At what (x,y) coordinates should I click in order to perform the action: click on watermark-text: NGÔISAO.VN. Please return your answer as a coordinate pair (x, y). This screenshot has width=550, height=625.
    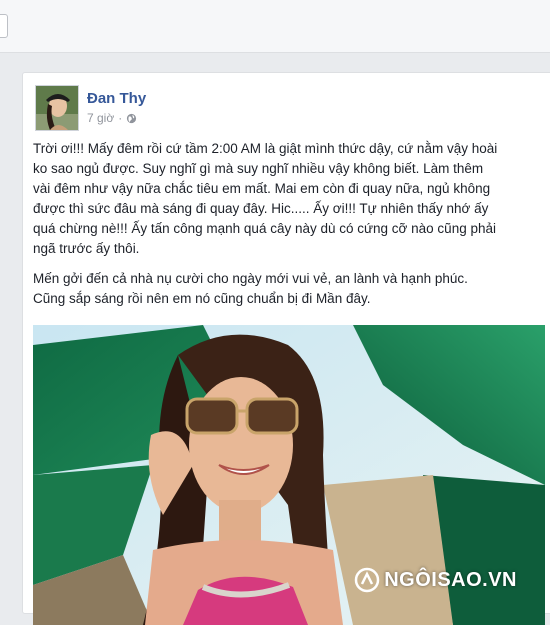
    Looking at the image, I should click on (450, 579).